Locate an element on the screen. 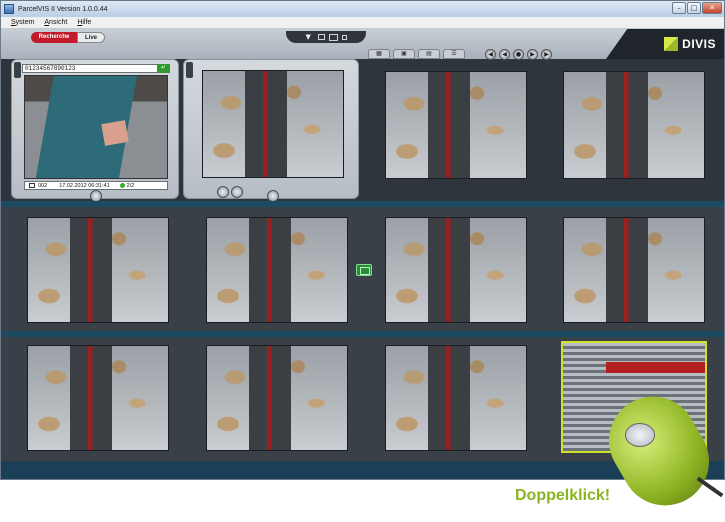 The width and height of the screenshot is (725, 522). preview-slider-handle is located at coordinates (189, 70).